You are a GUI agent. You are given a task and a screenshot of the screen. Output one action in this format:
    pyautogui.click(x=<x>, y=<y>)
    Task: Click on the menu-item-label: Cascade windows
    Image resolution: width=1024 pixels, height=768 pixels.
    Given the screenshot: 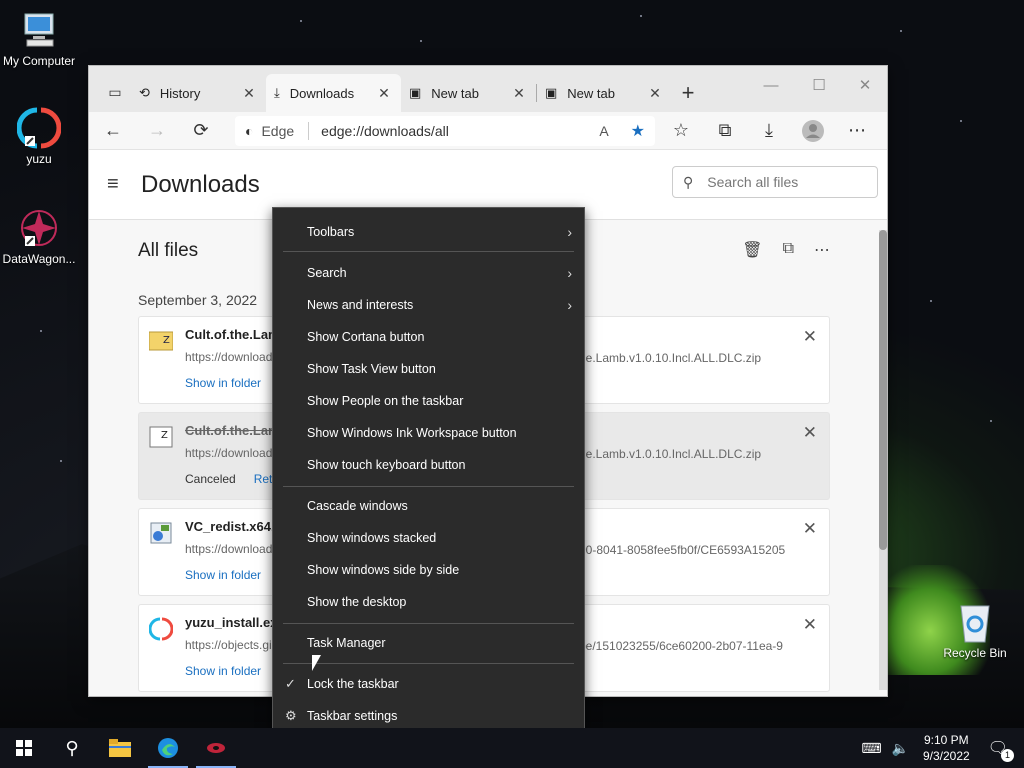 What is the action you would take?
    pyautogui.click(x=357, y=506)
    